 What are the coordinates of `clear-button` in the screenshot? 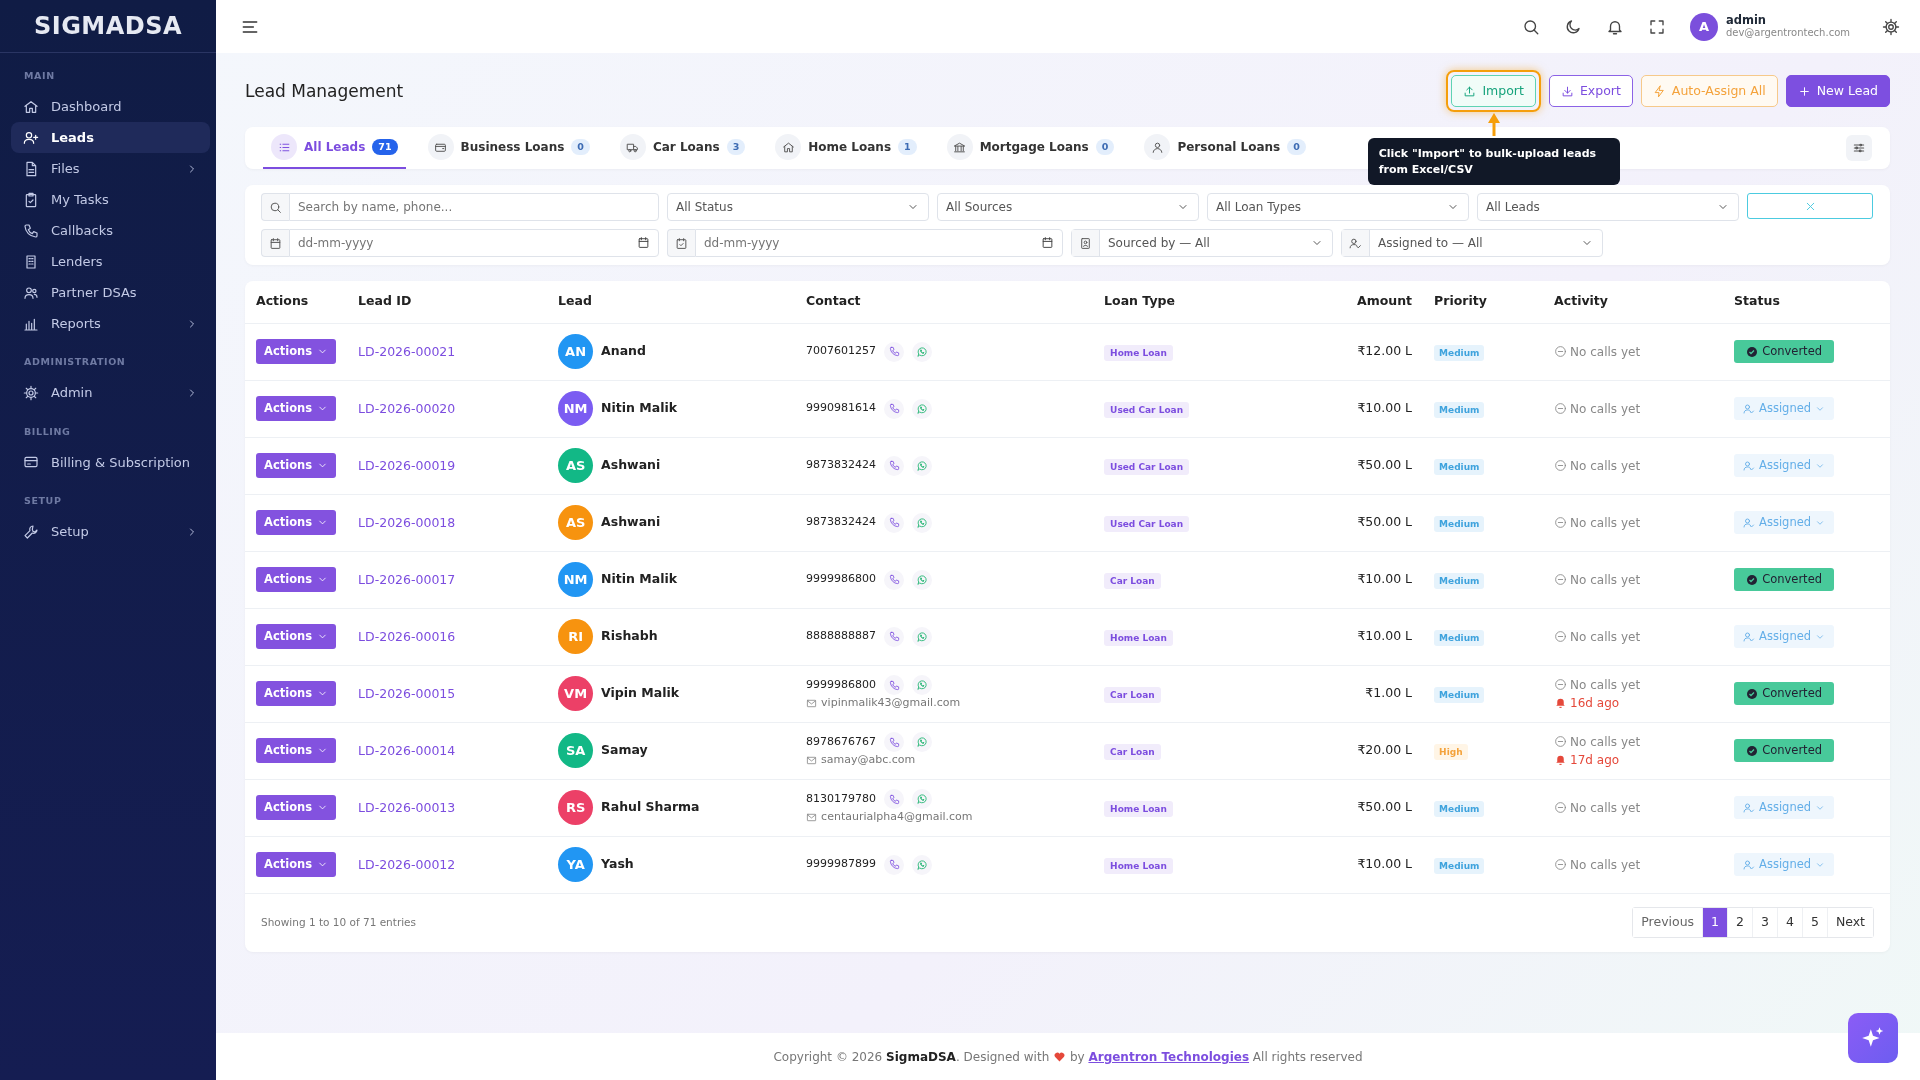 It's located at (1810, 206).